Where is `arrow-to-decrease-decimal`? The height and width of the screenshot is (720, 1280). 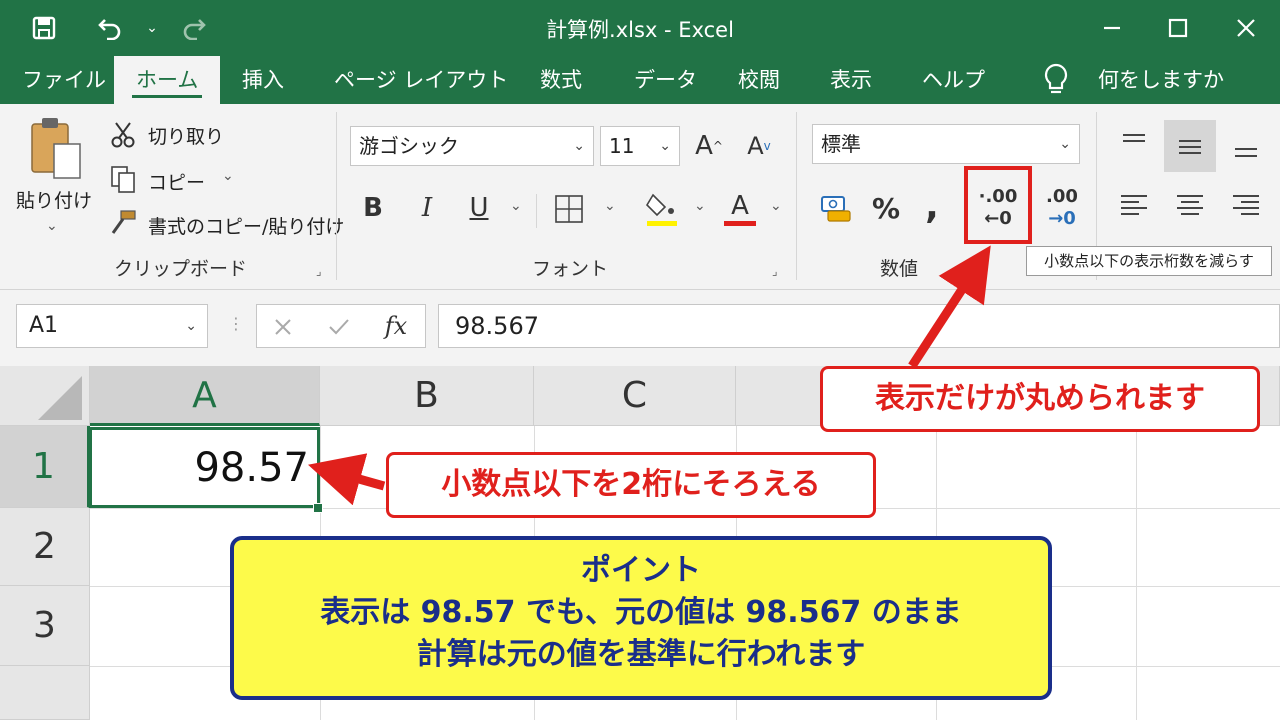 arrow-to-decrease-decimal is located at coordinates (949, 307).